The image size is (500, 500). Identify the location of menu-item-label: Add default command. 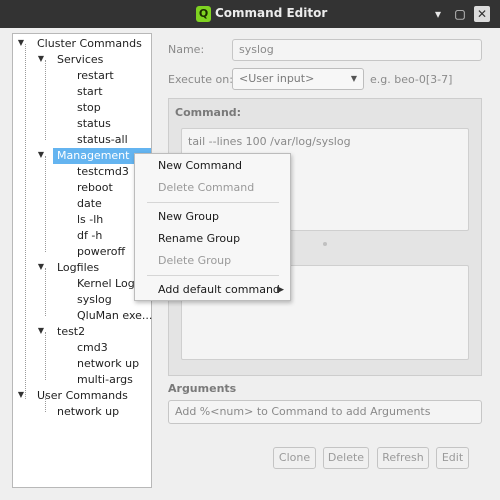
(219, 289).